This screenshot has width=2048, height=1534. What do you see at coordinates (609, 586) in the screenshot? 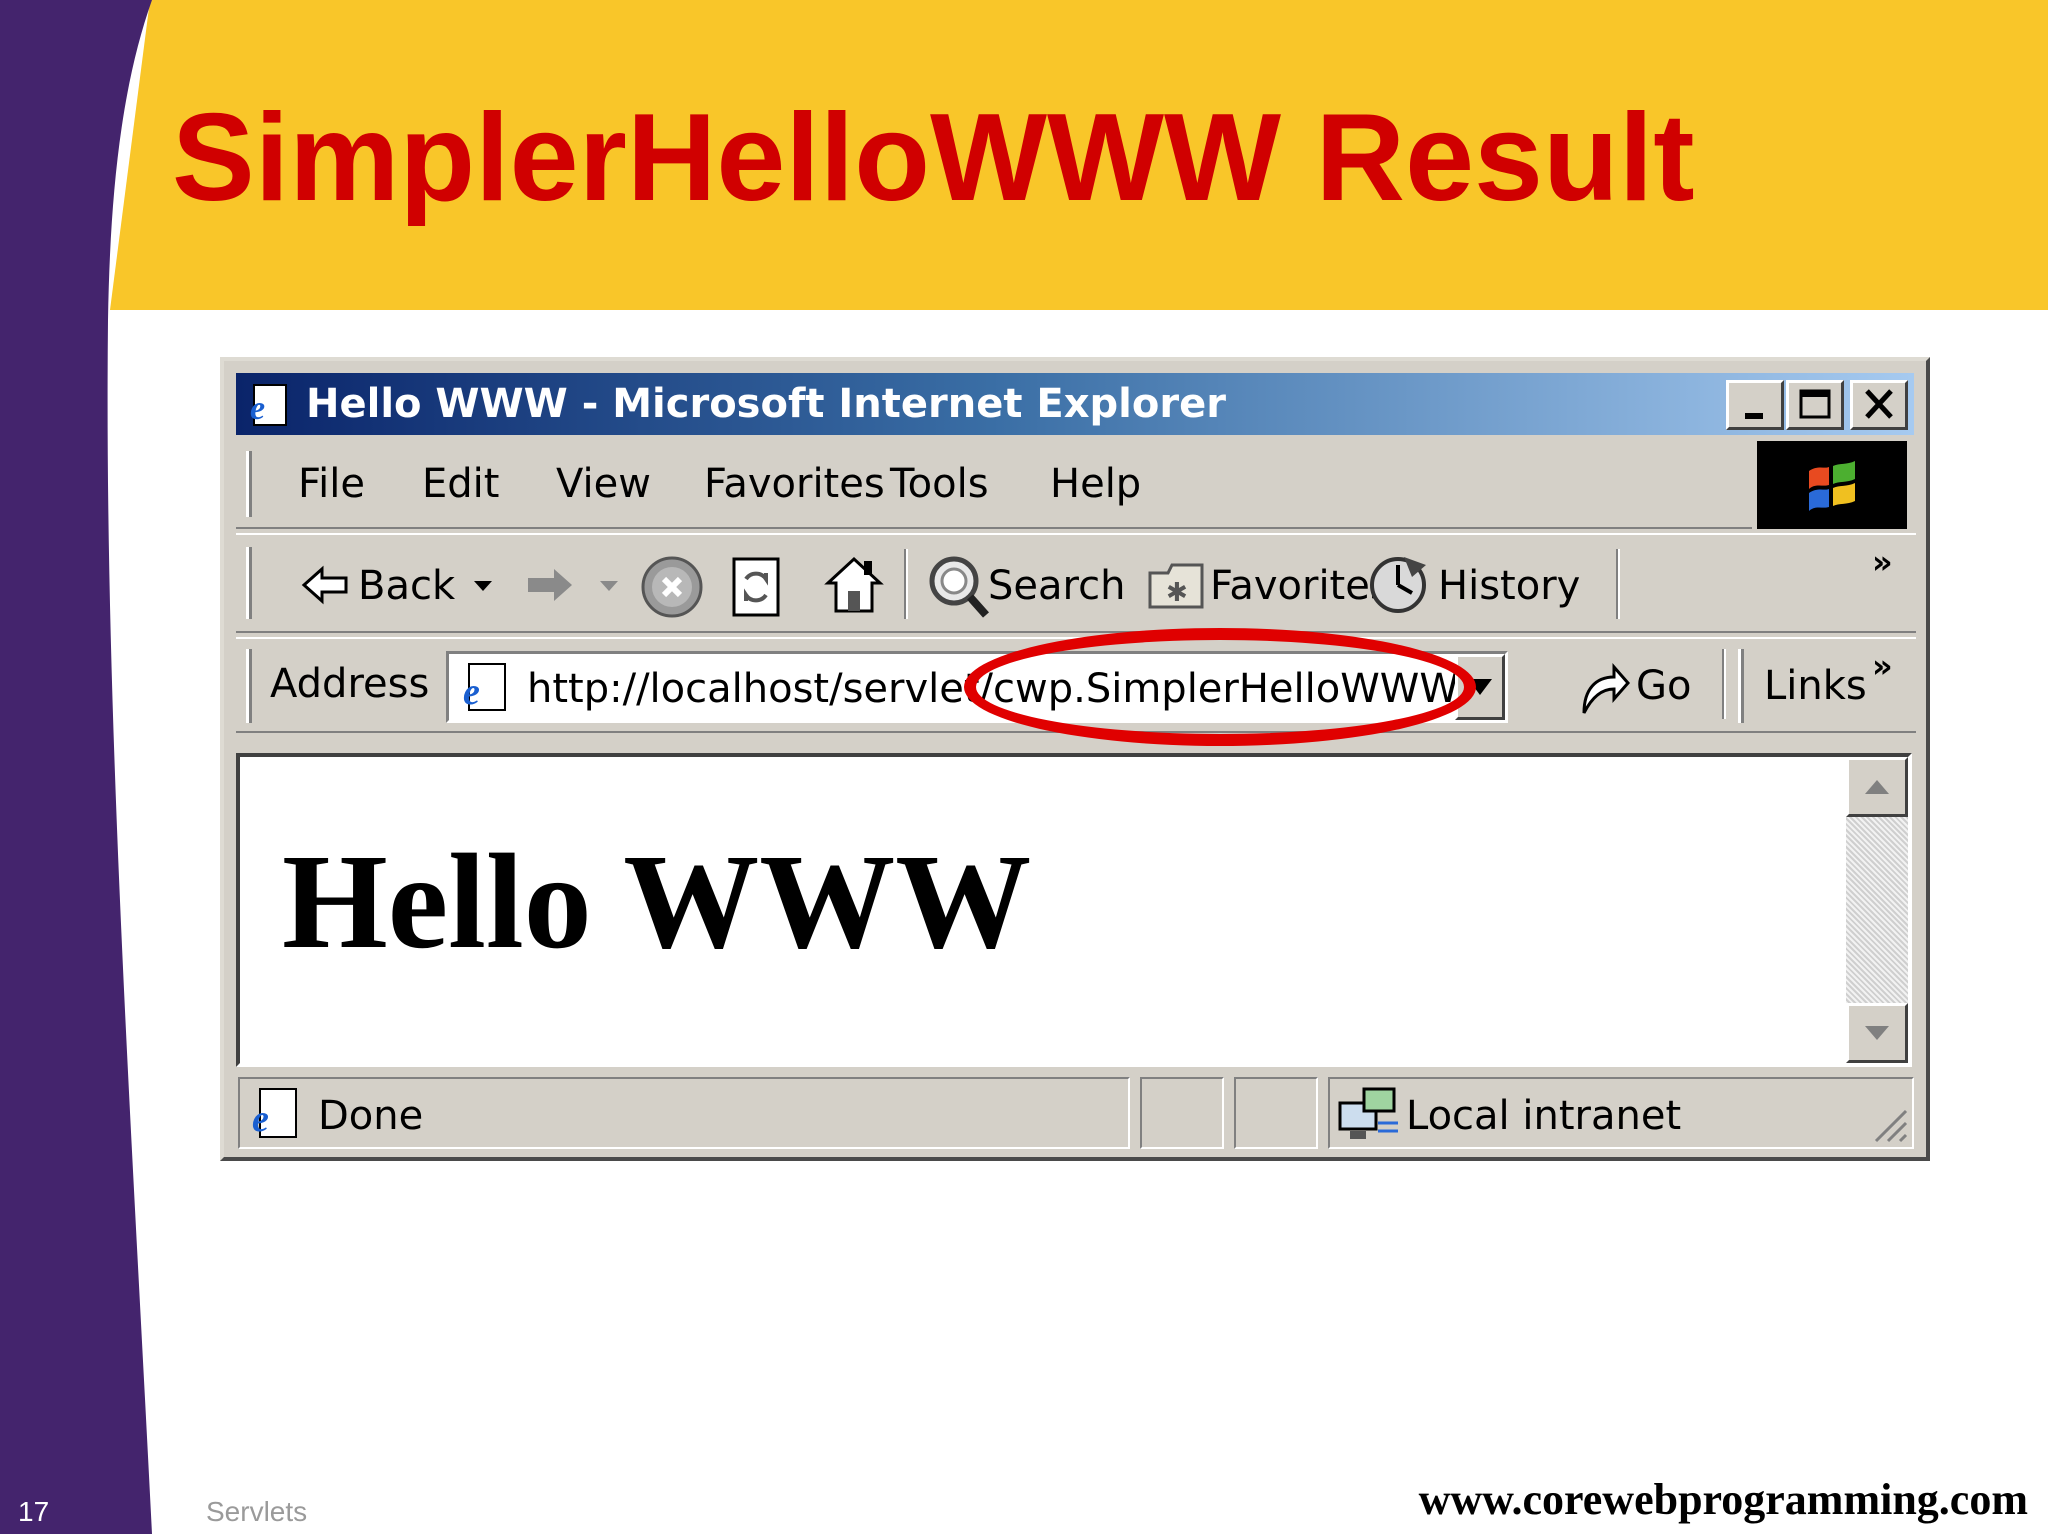
I see `forward-dropdown-icon` at bounding box center [609, 586].